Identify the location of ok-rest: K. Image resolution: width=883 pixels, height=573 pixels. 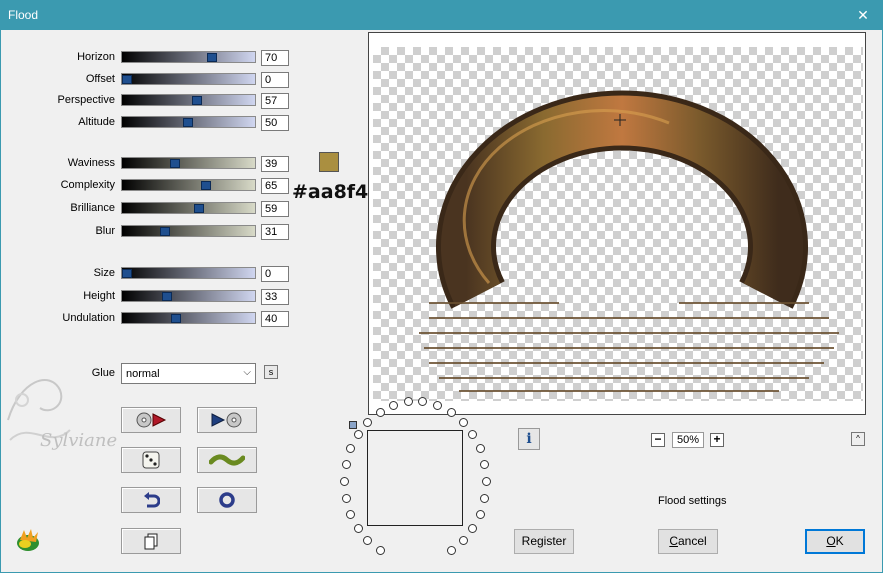
(839, 541).